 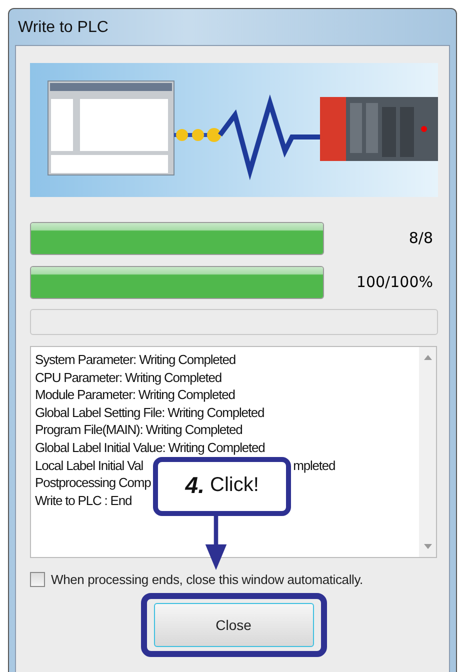 I want to click on callout-bubble: 4. Click!, so click(x=222, y=486).